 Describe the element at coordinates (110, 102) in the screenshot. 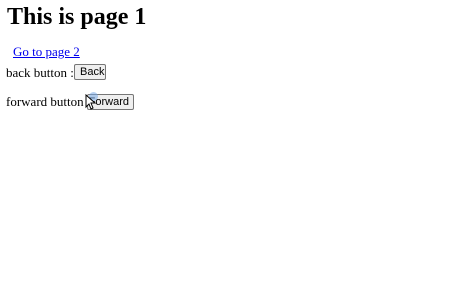

I see `forward-button: Forward` at that location.